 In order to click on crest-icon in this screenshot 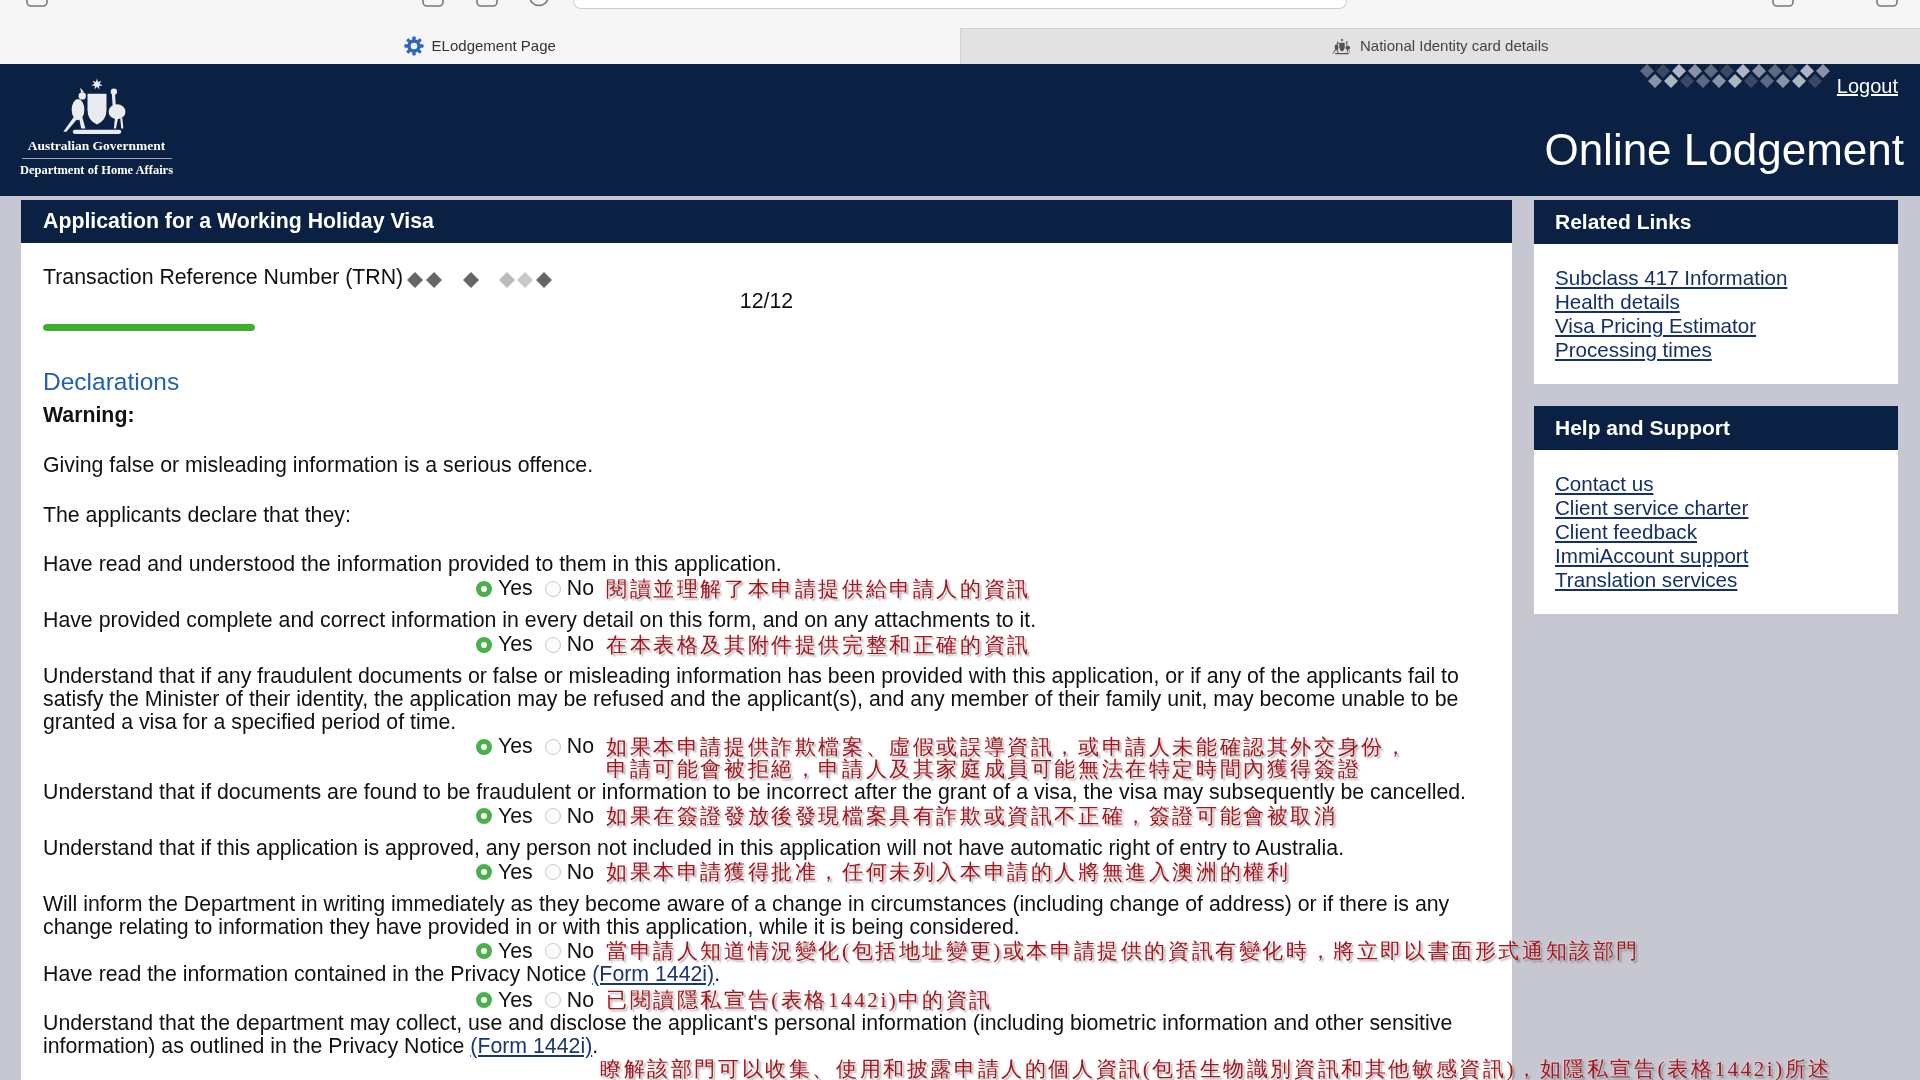, I will do `click(1342, 46)`.